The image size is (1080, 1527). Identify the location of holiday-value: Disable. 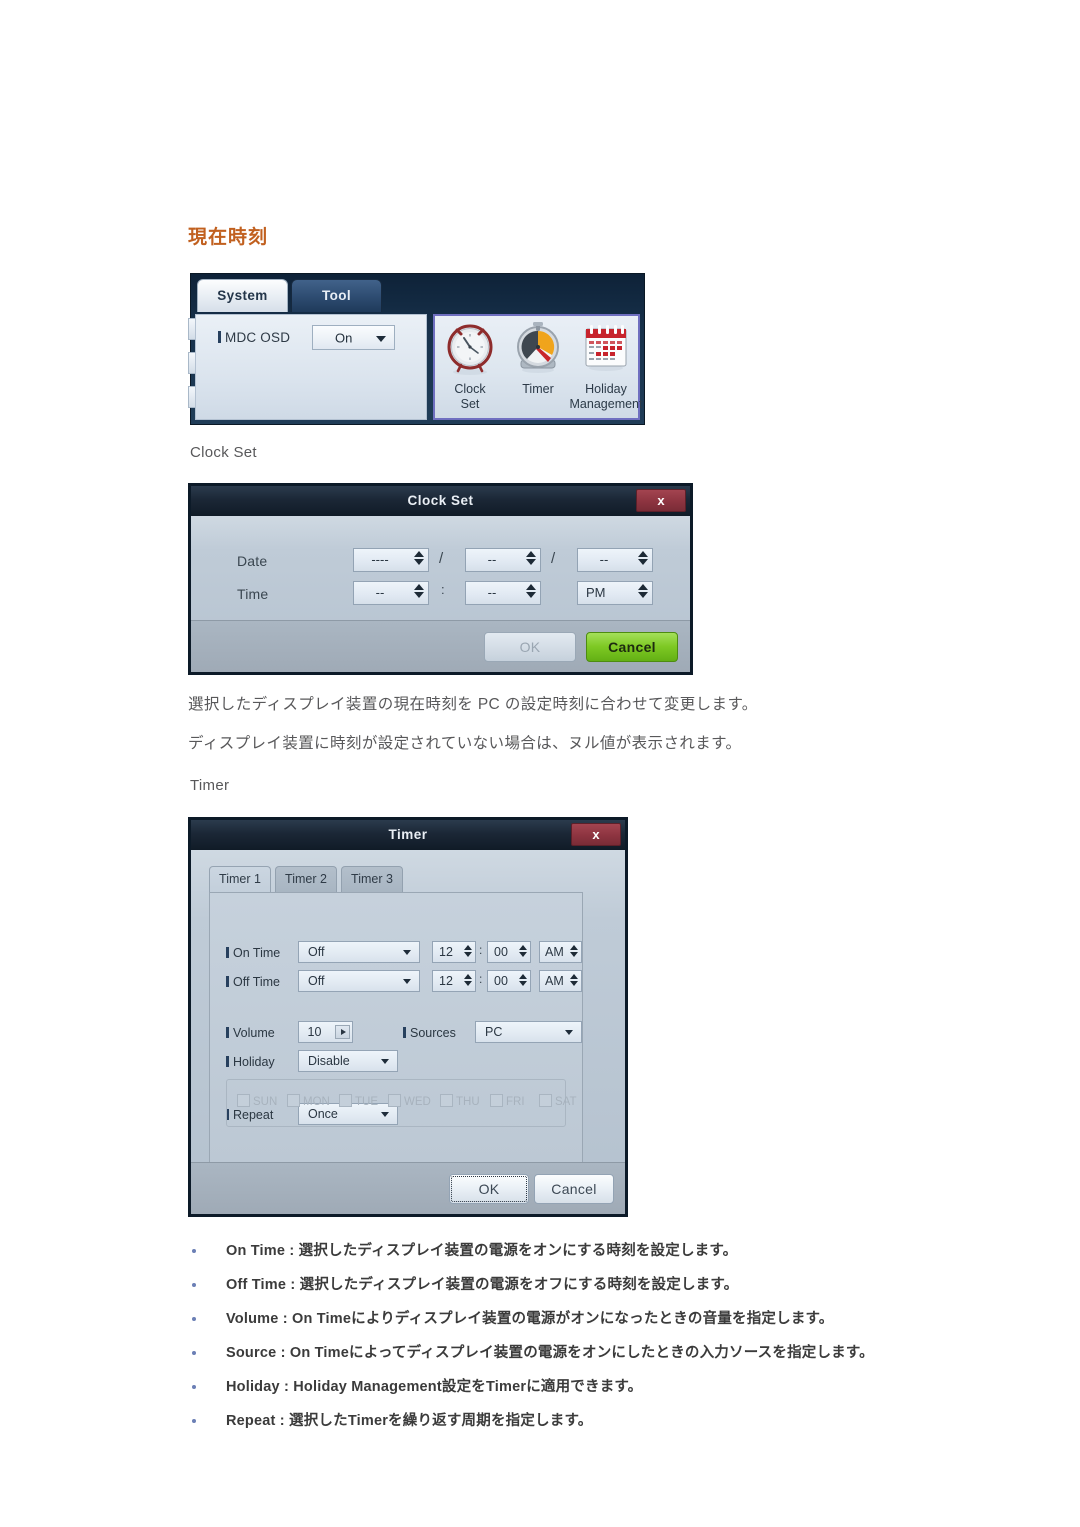
(329, 1061).